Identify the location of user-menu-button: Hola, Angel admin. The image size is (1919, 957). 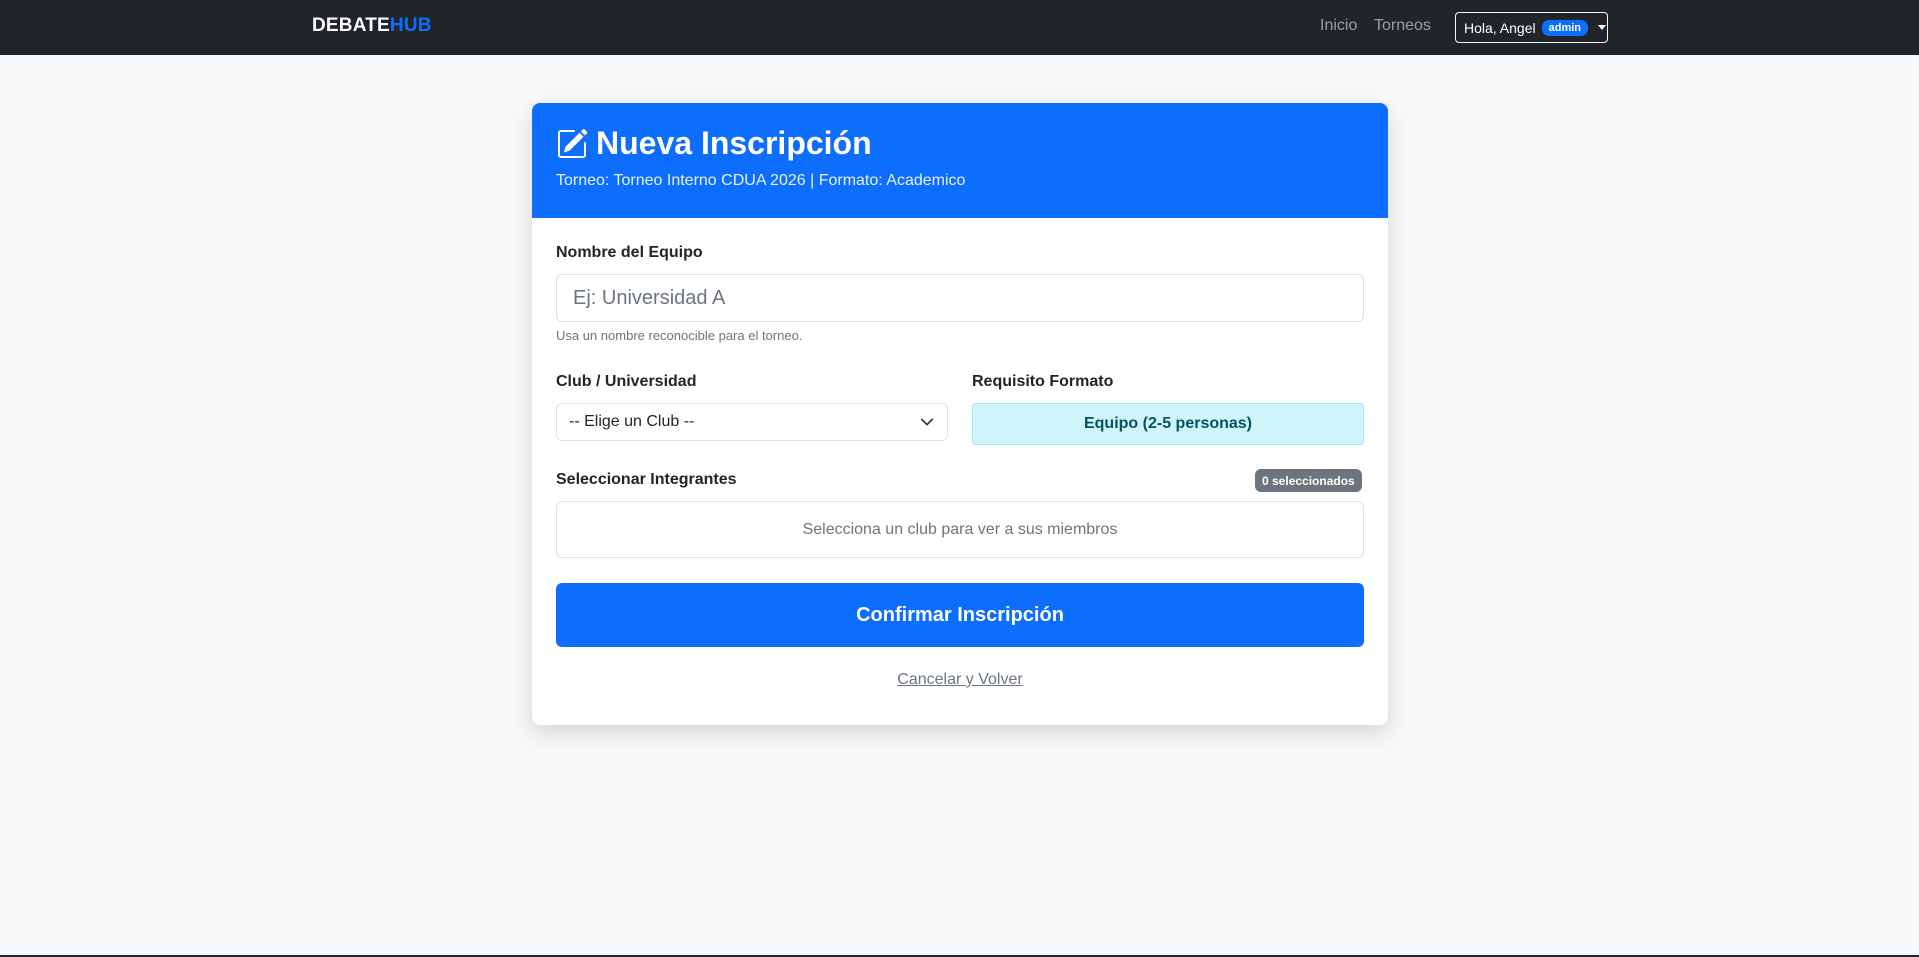
(1531, 27).